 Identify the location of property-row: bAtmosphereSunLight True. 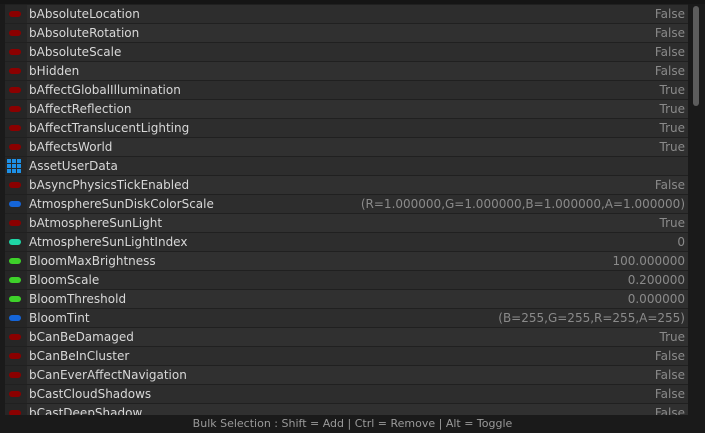
(346, 223).